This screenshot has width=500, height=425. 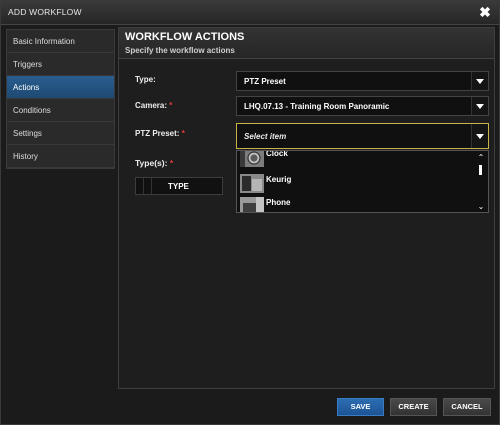 What do you see at coordinates (481, 207) in the screenshot?
I see `chevron-down-icon: ⌄` at bounding box center [481, 207].